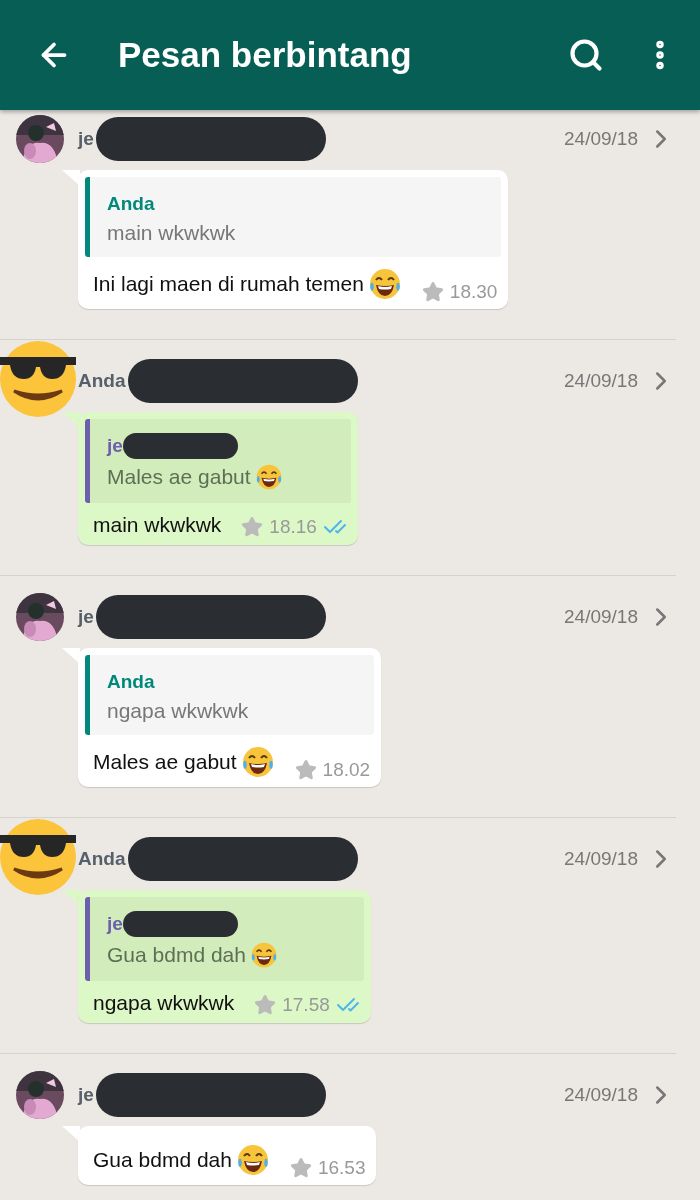 The height and width of the screenshot is (1200, 700). Describe the element at coordinates (341, 1168) in the screenshot. I see `message-time: 16.53` at that location.